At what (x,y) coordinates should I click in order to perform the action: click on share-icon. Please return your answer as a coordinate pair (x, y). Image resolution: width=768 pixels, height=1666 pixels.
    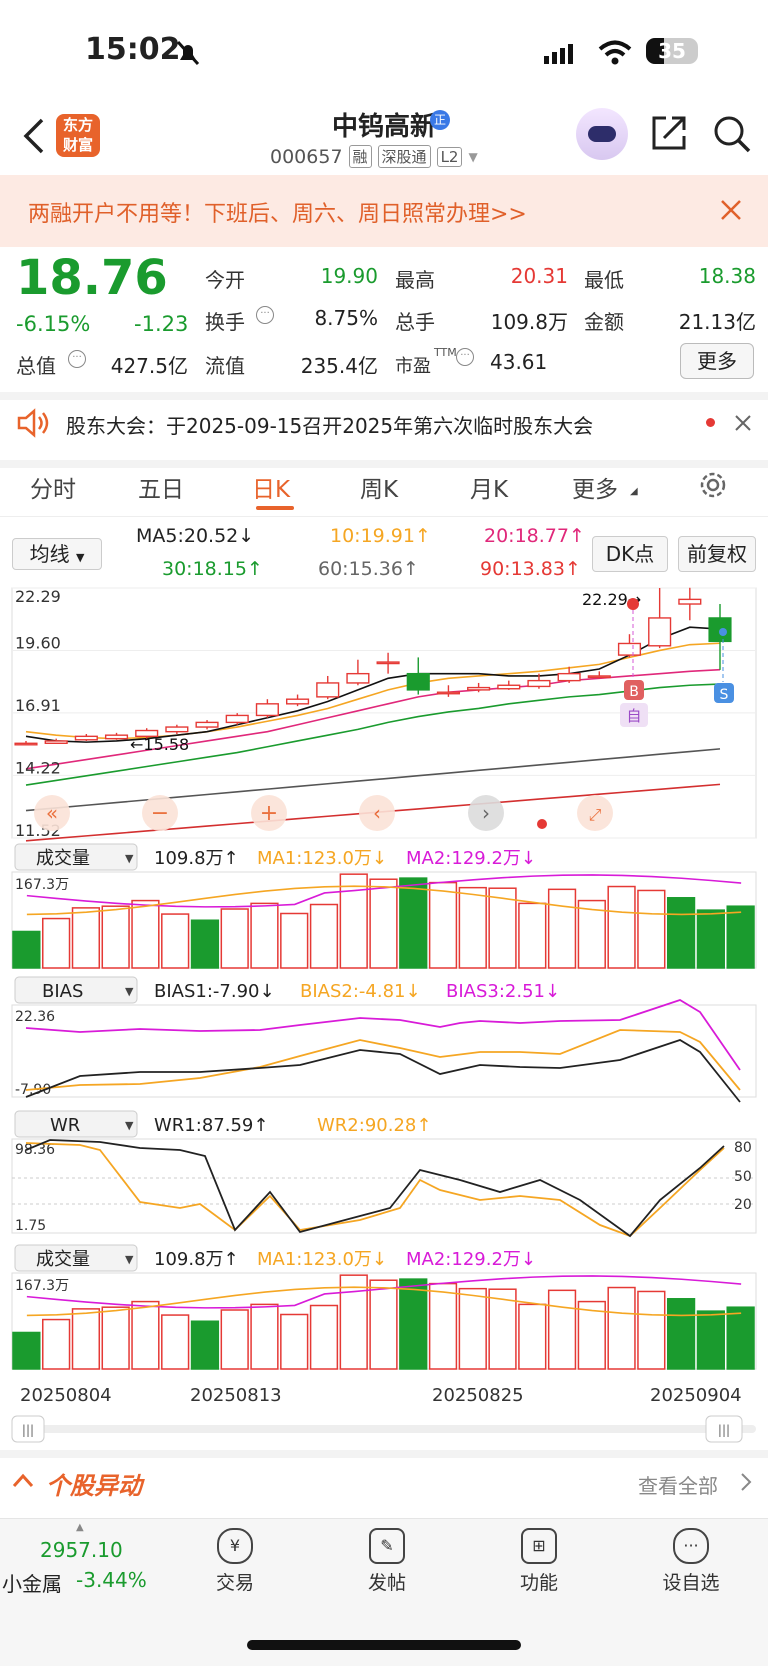
    Looking at the image, I should click on (669, 133).